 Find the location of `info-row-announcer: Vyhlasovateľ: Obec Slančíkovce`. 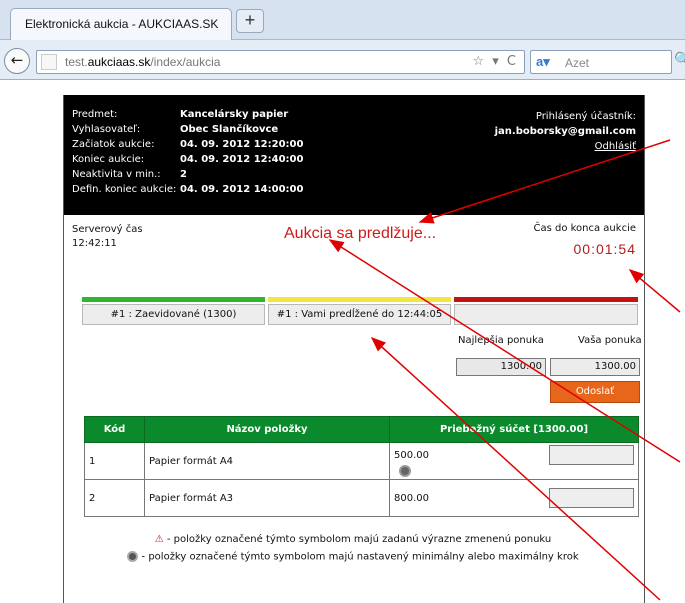

info-row-announcer: Vyhlasovateľ: Obec Slančíkovce is located at coordinates (175, 129).